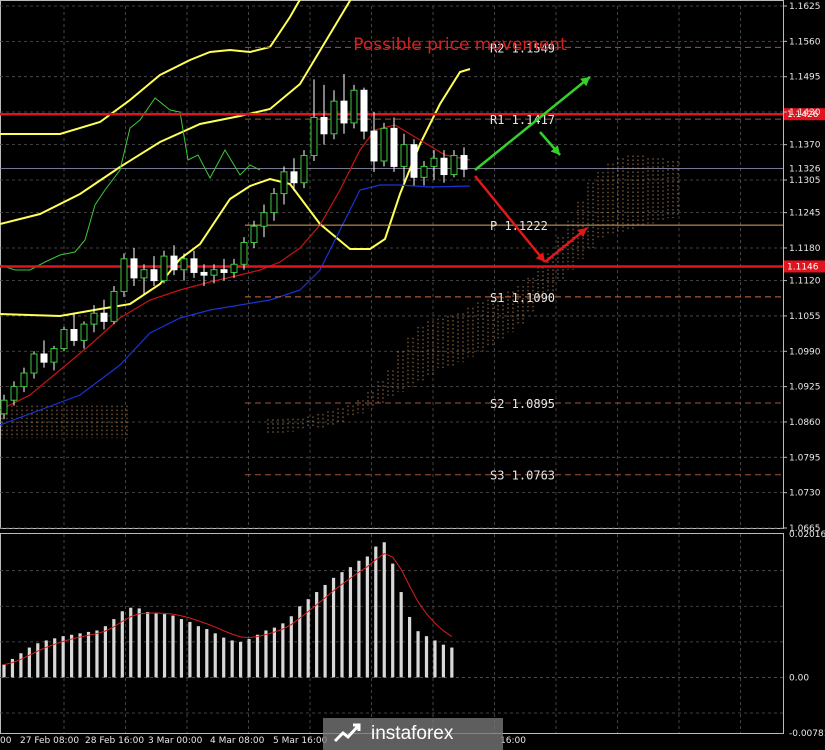 Image resolution: width=825 pixels, height=750 pixels. What do you see at coordinates (805, 282) in the screenshot?
I see `y-tick-label: 1.1120` at bounding box center [805, 282].